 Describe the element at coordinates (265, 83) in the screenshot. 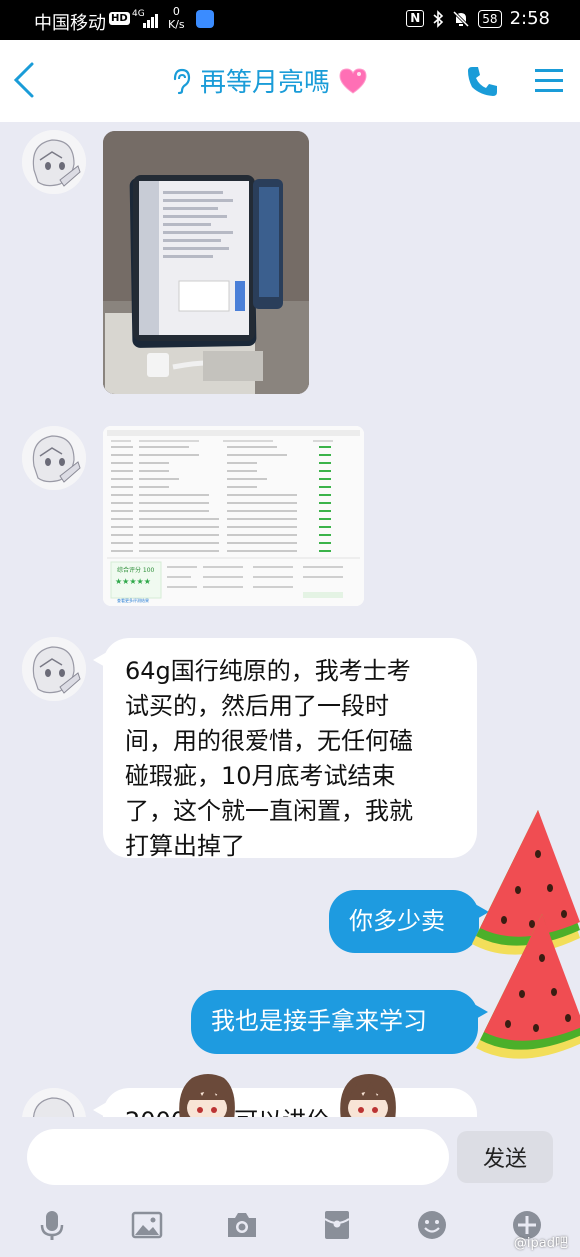

I see `chat-title: 再等月亮嗎` at that location.